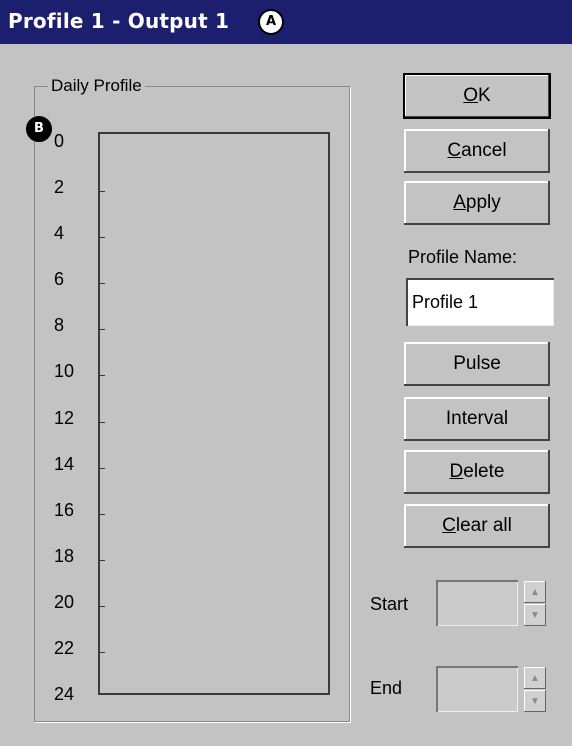  Describe the element at coordinates (64, 556) in the screenshot. I see `hour-label-18: 18` at that location.